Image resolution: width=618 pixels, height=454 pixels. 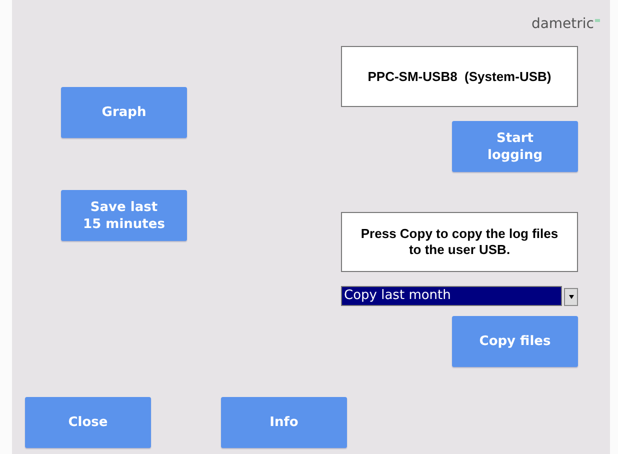 I want to click on device-label: PPC-SM-USB8 (System-USB), so click(x=459, y=76).